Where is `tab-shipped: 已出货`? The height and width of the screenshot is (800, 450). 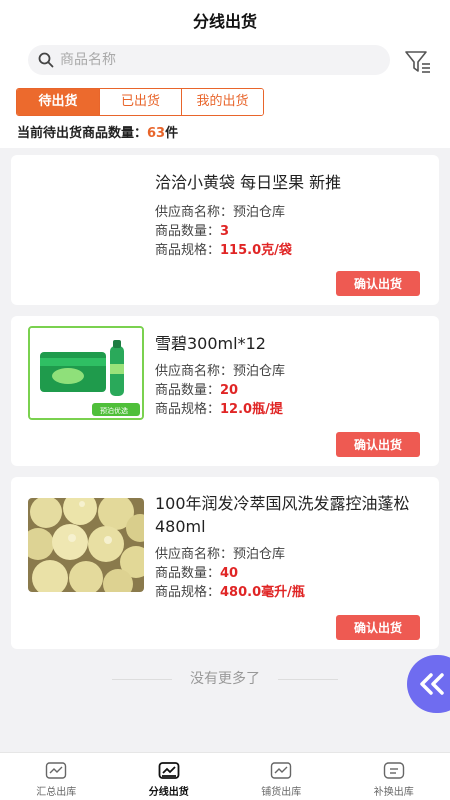 tab-shipped: 已出货 is located at coordinates (140, 102).